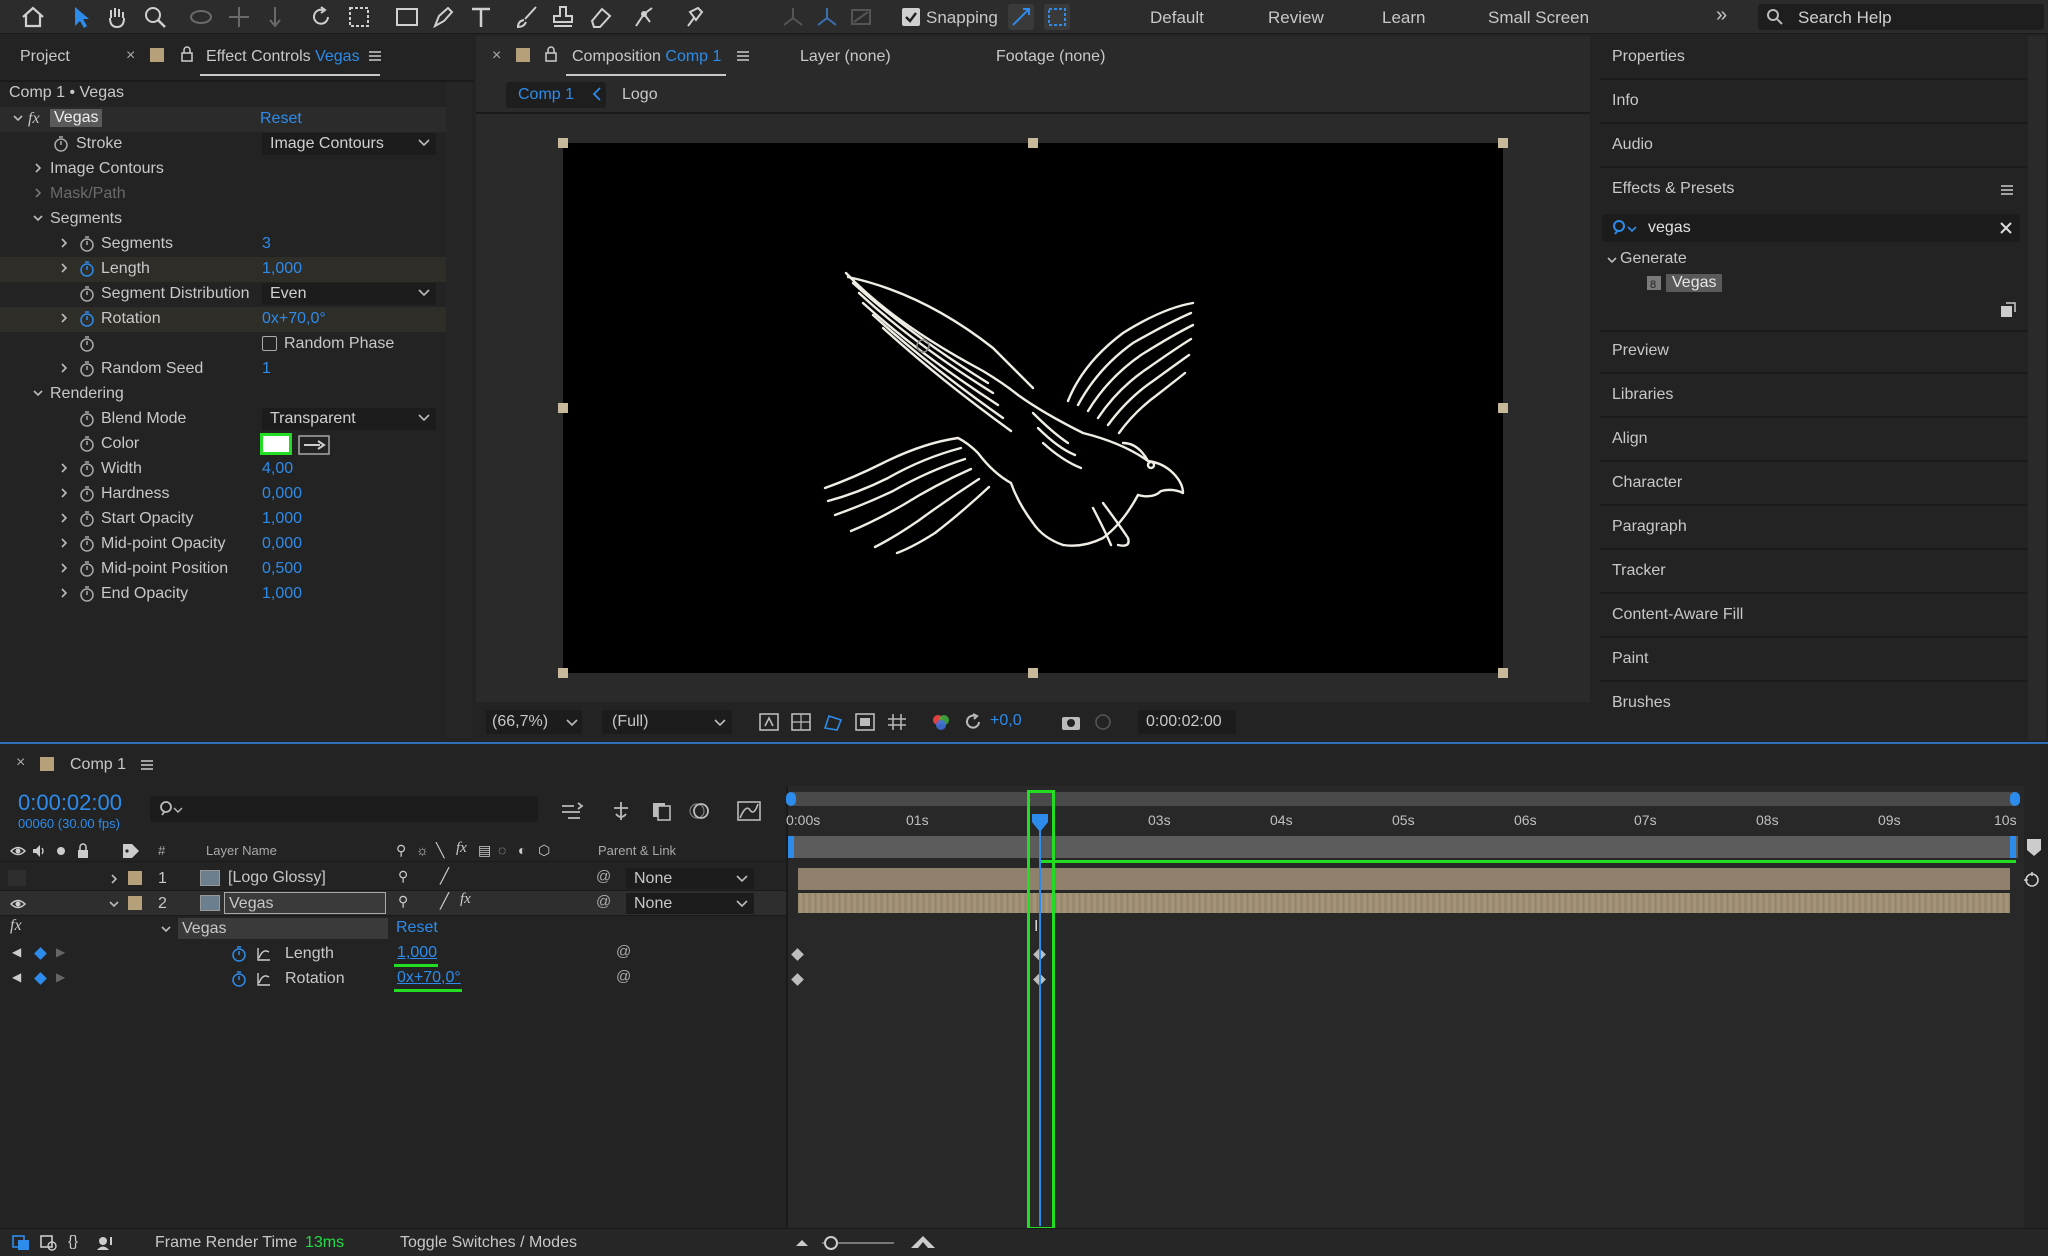  Describe the element at coordinates (155, 17) in the screenshot. I see `zoom-icon` at that location.